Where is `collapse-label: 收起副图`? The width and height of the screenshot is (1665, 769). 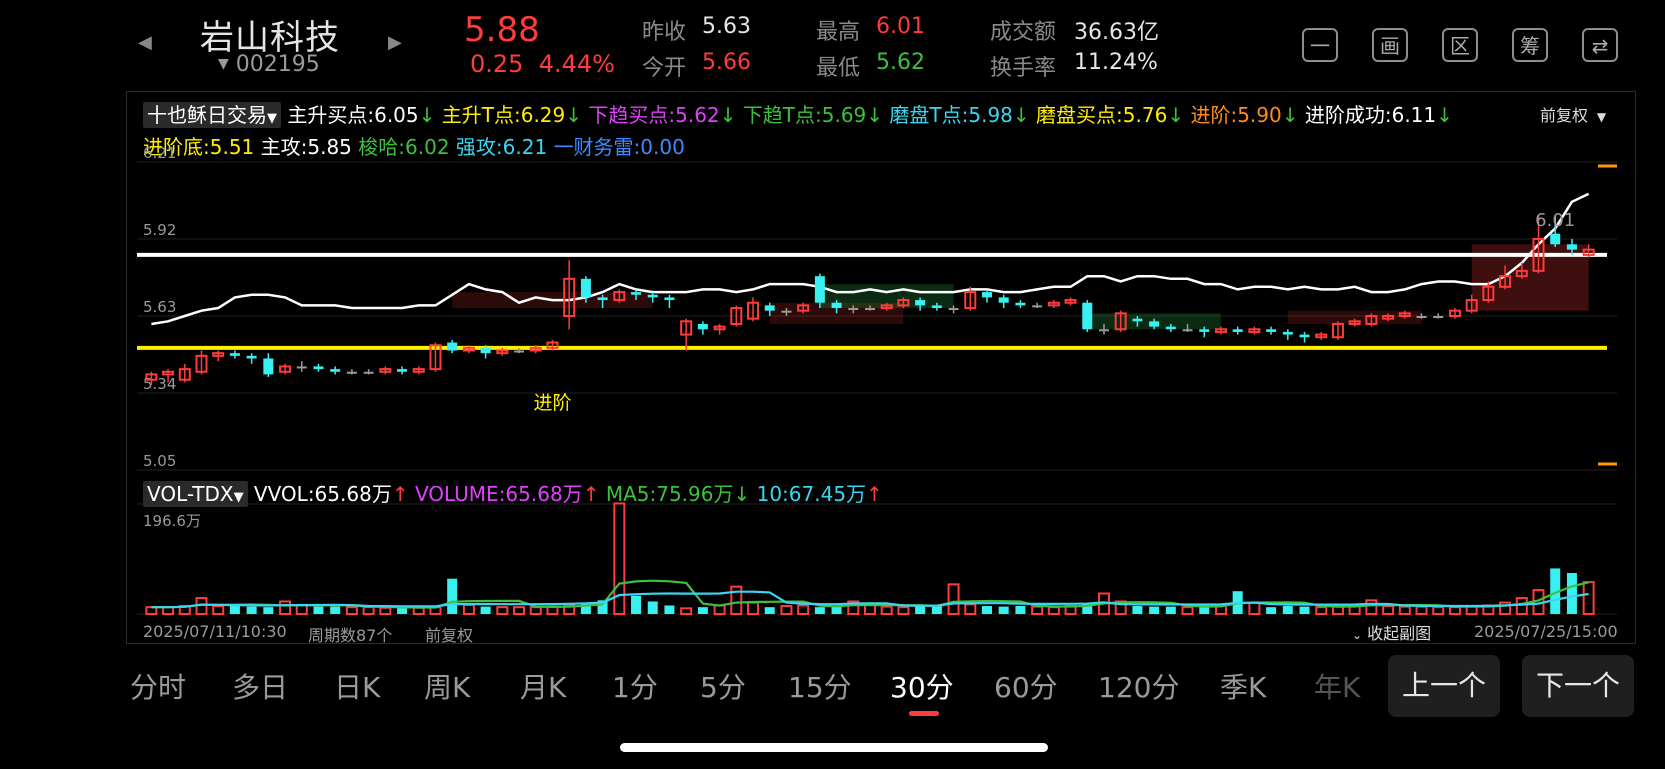 collapse-label: 收起副图 is located at coordinates (1399, 633).